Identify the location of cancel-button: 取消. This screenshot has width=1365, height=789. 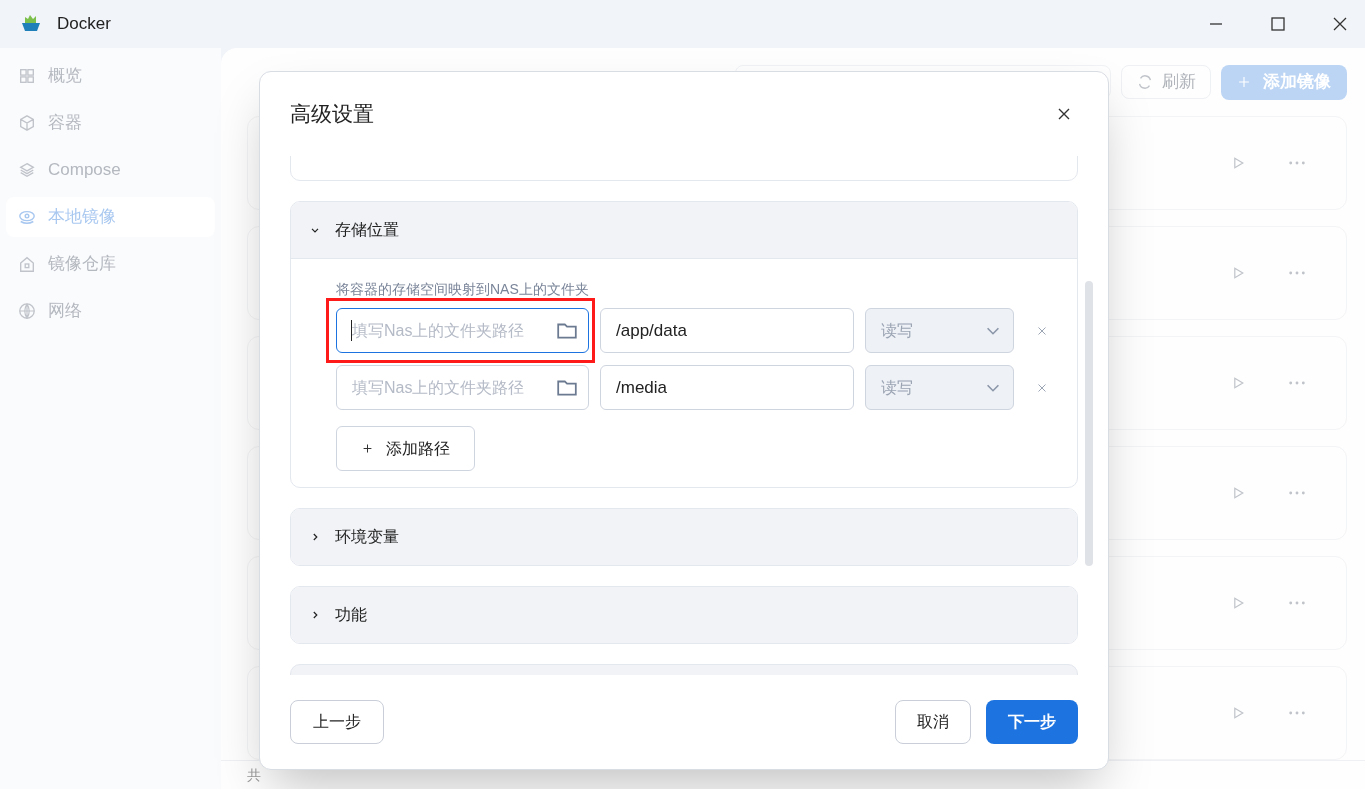
(933, 722).